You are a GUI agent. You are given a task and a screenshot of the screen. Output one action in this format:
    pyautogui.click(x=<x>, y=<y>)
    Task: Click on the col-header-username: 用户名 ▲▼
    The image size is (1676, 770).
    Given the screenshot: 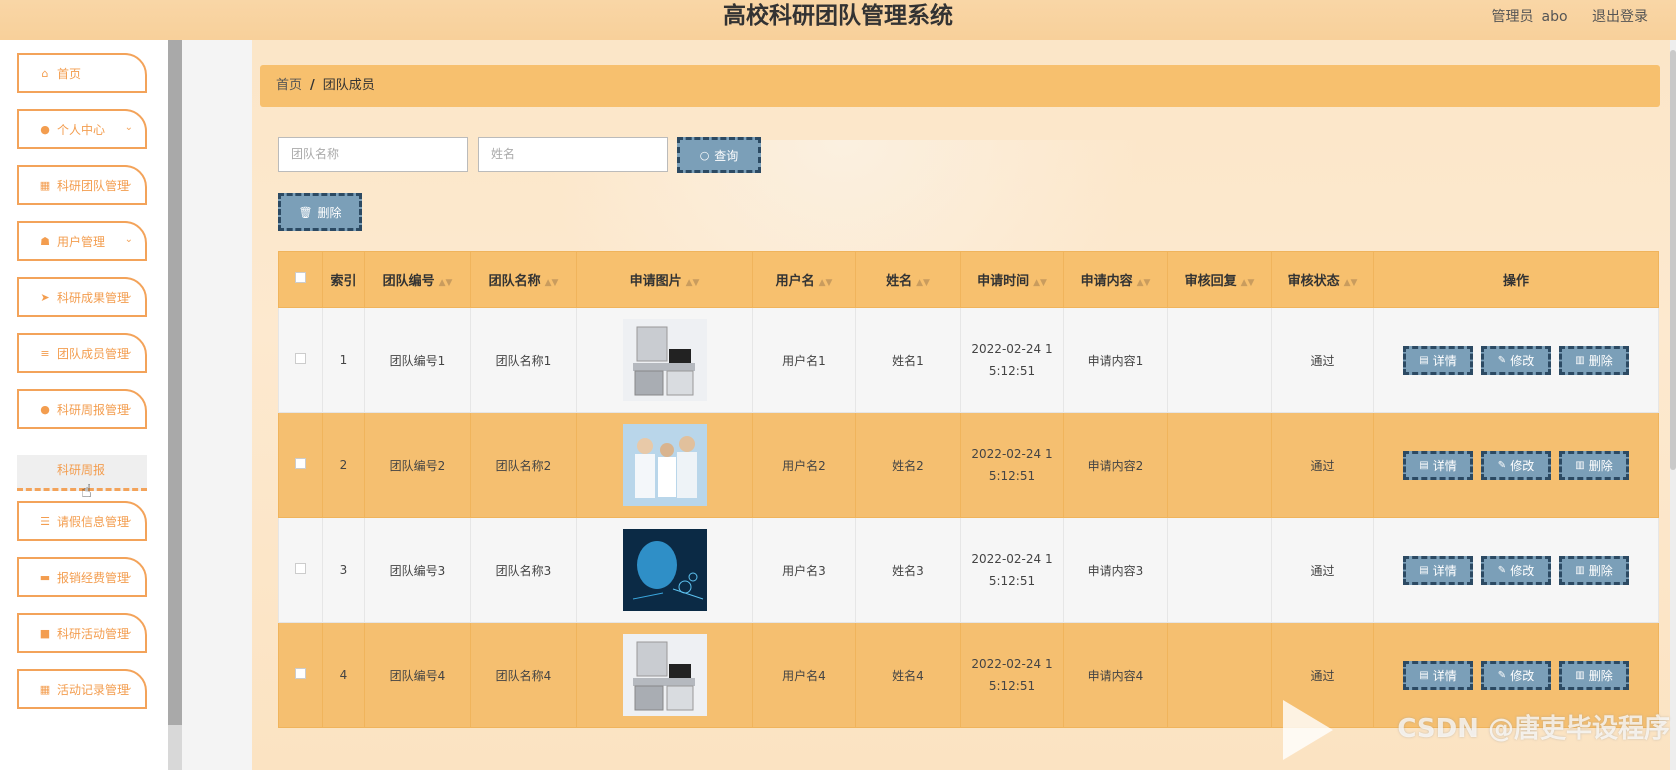 What is the action you would take?
    pyautogui.click(x=804, y=279)
    